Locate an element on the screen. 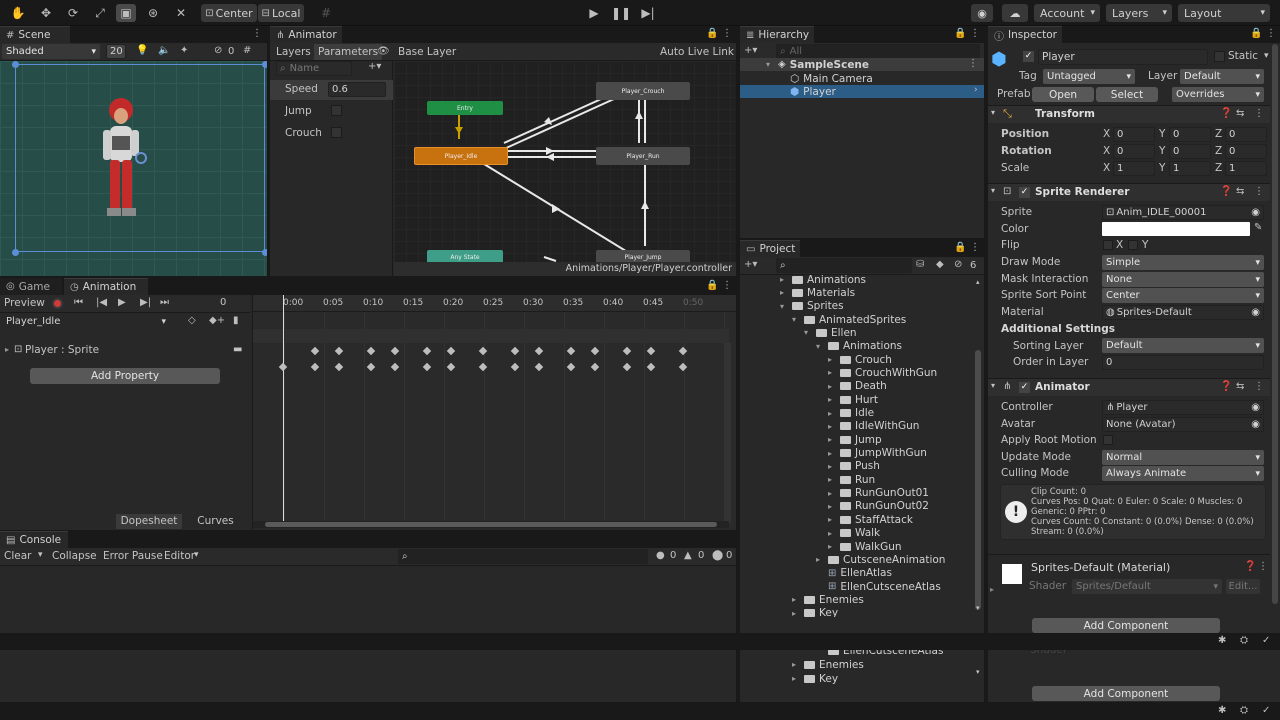 The height and width of the screenshot is (720, 1280). account-dropdown: Account ▾ is located at coordinates (1067, 13).